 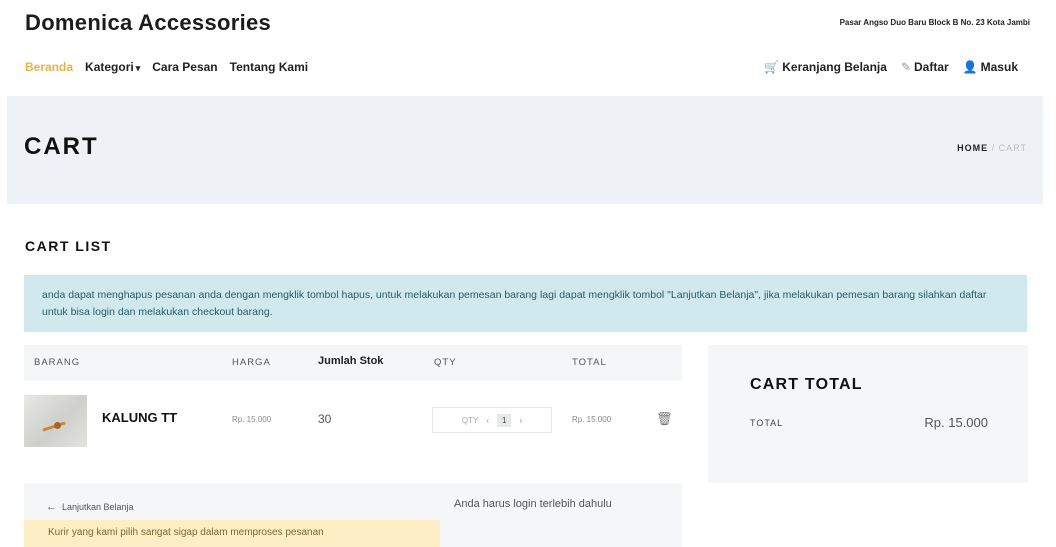 I want to click on continue-shopping-link: ← Lanjutkan Belanja, so click(x=90, y=507).